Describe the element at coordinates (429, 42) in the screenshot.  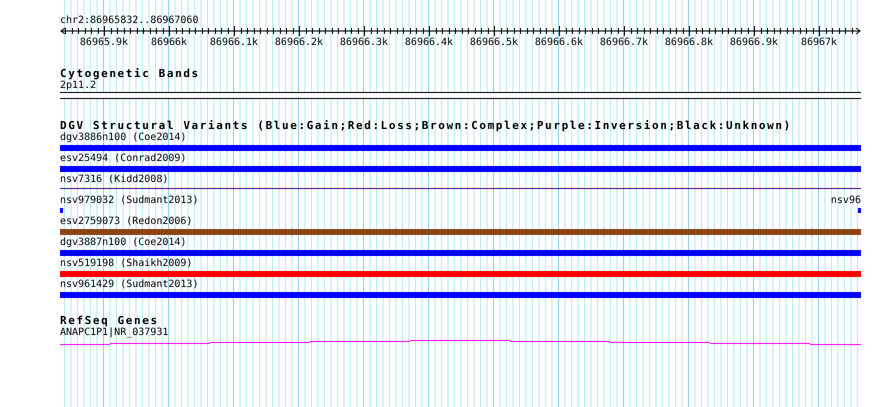
I see `tick-label: 86966.4k` at that location.